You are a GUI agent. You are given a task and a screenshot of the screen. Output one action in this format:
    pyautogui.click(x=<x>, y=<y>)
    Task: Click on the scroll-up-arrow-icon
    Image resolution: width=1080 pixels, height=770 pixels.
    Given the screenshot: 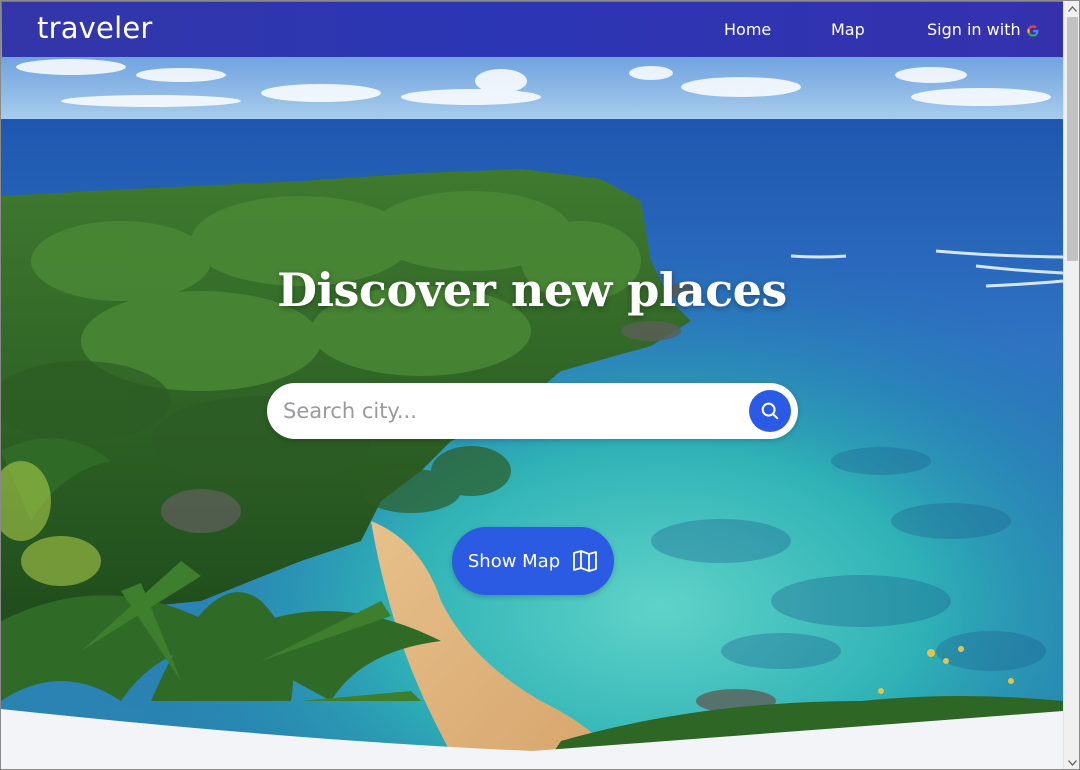 What is the action you would take?
    pyautogui.click(x=1071, y=9)
    